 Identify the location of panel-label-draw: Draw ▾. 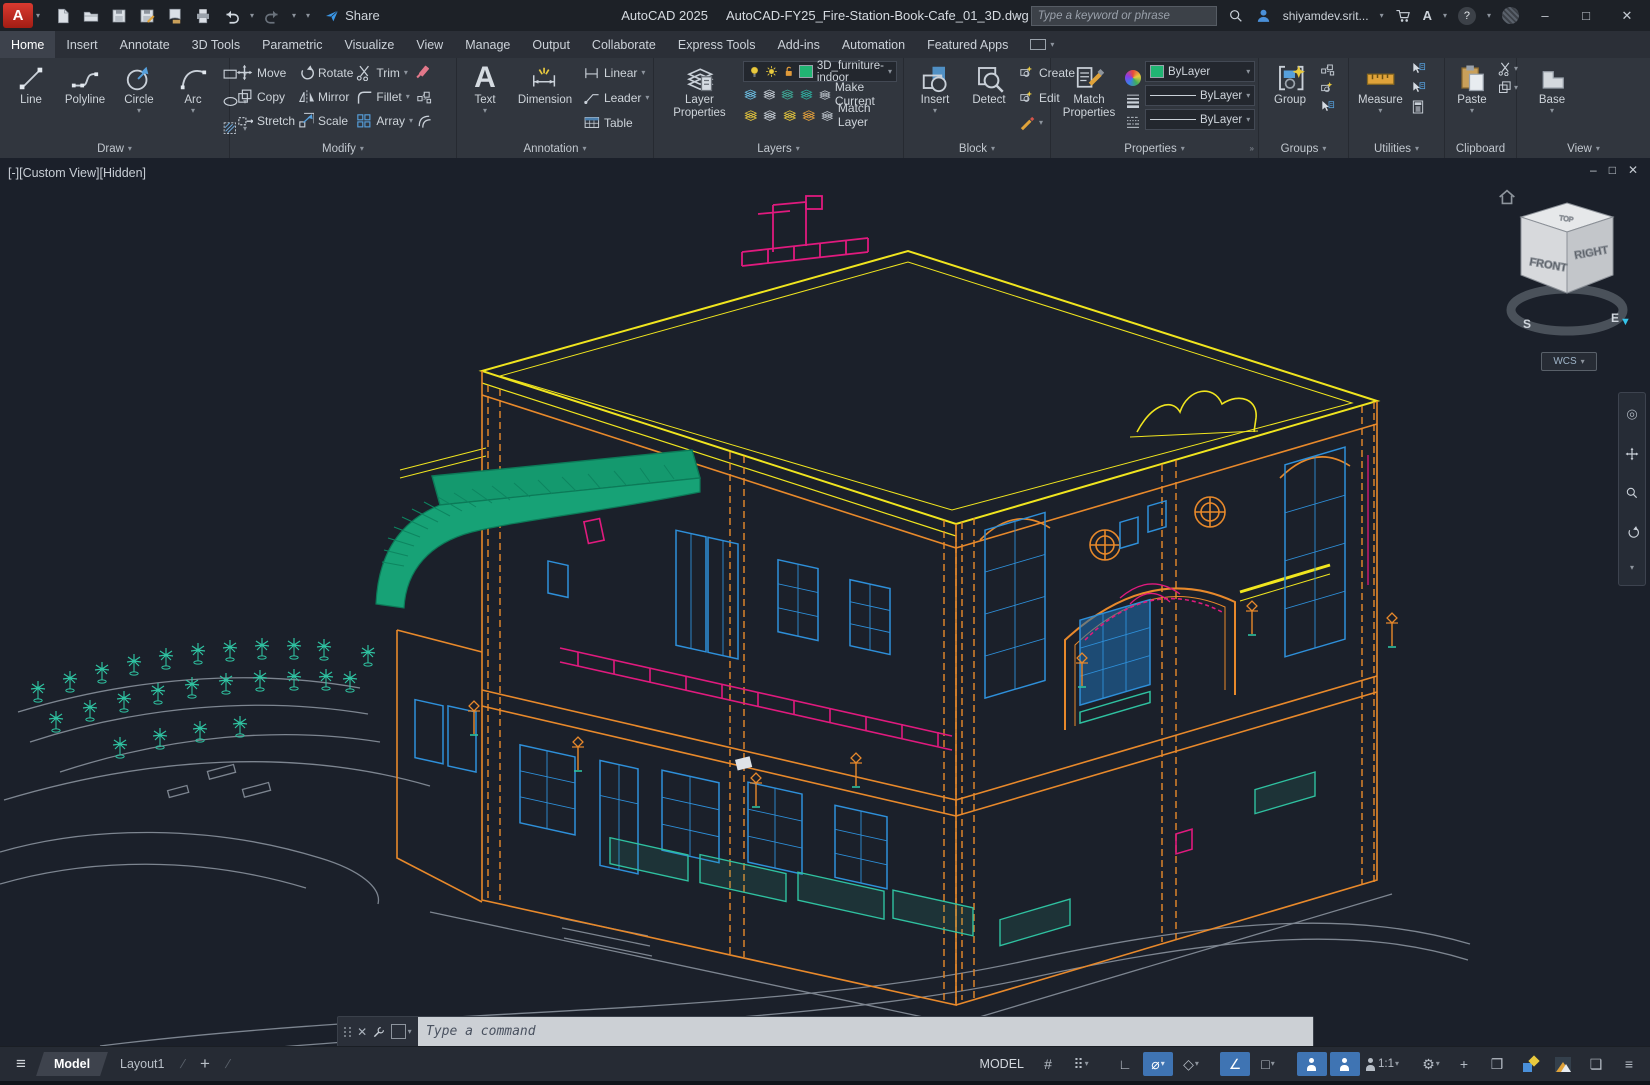
(114, 149).